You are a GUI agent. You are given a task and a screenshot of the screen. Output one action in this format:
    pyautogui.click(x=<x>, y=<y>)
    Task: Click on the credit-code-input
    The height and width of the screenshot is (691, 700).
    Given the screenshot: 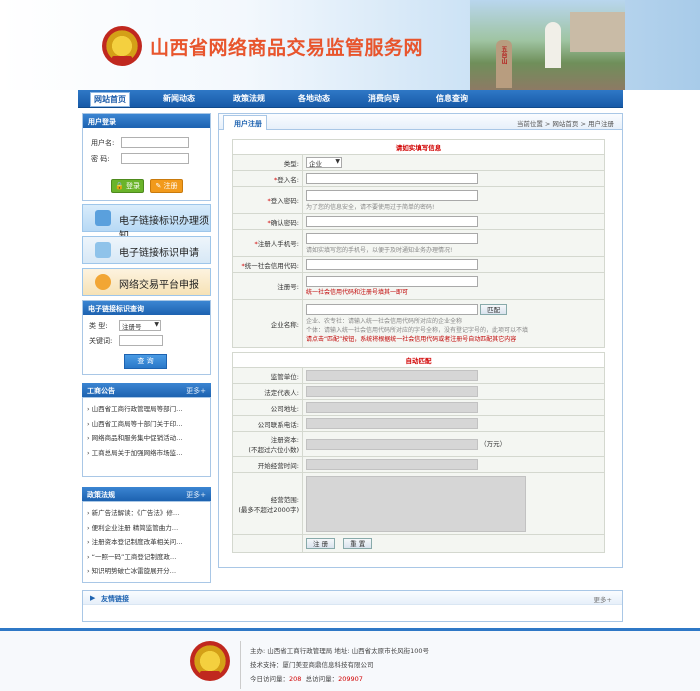 What is the action you would take?
    pyautogui.click(x=392, y=264)
    